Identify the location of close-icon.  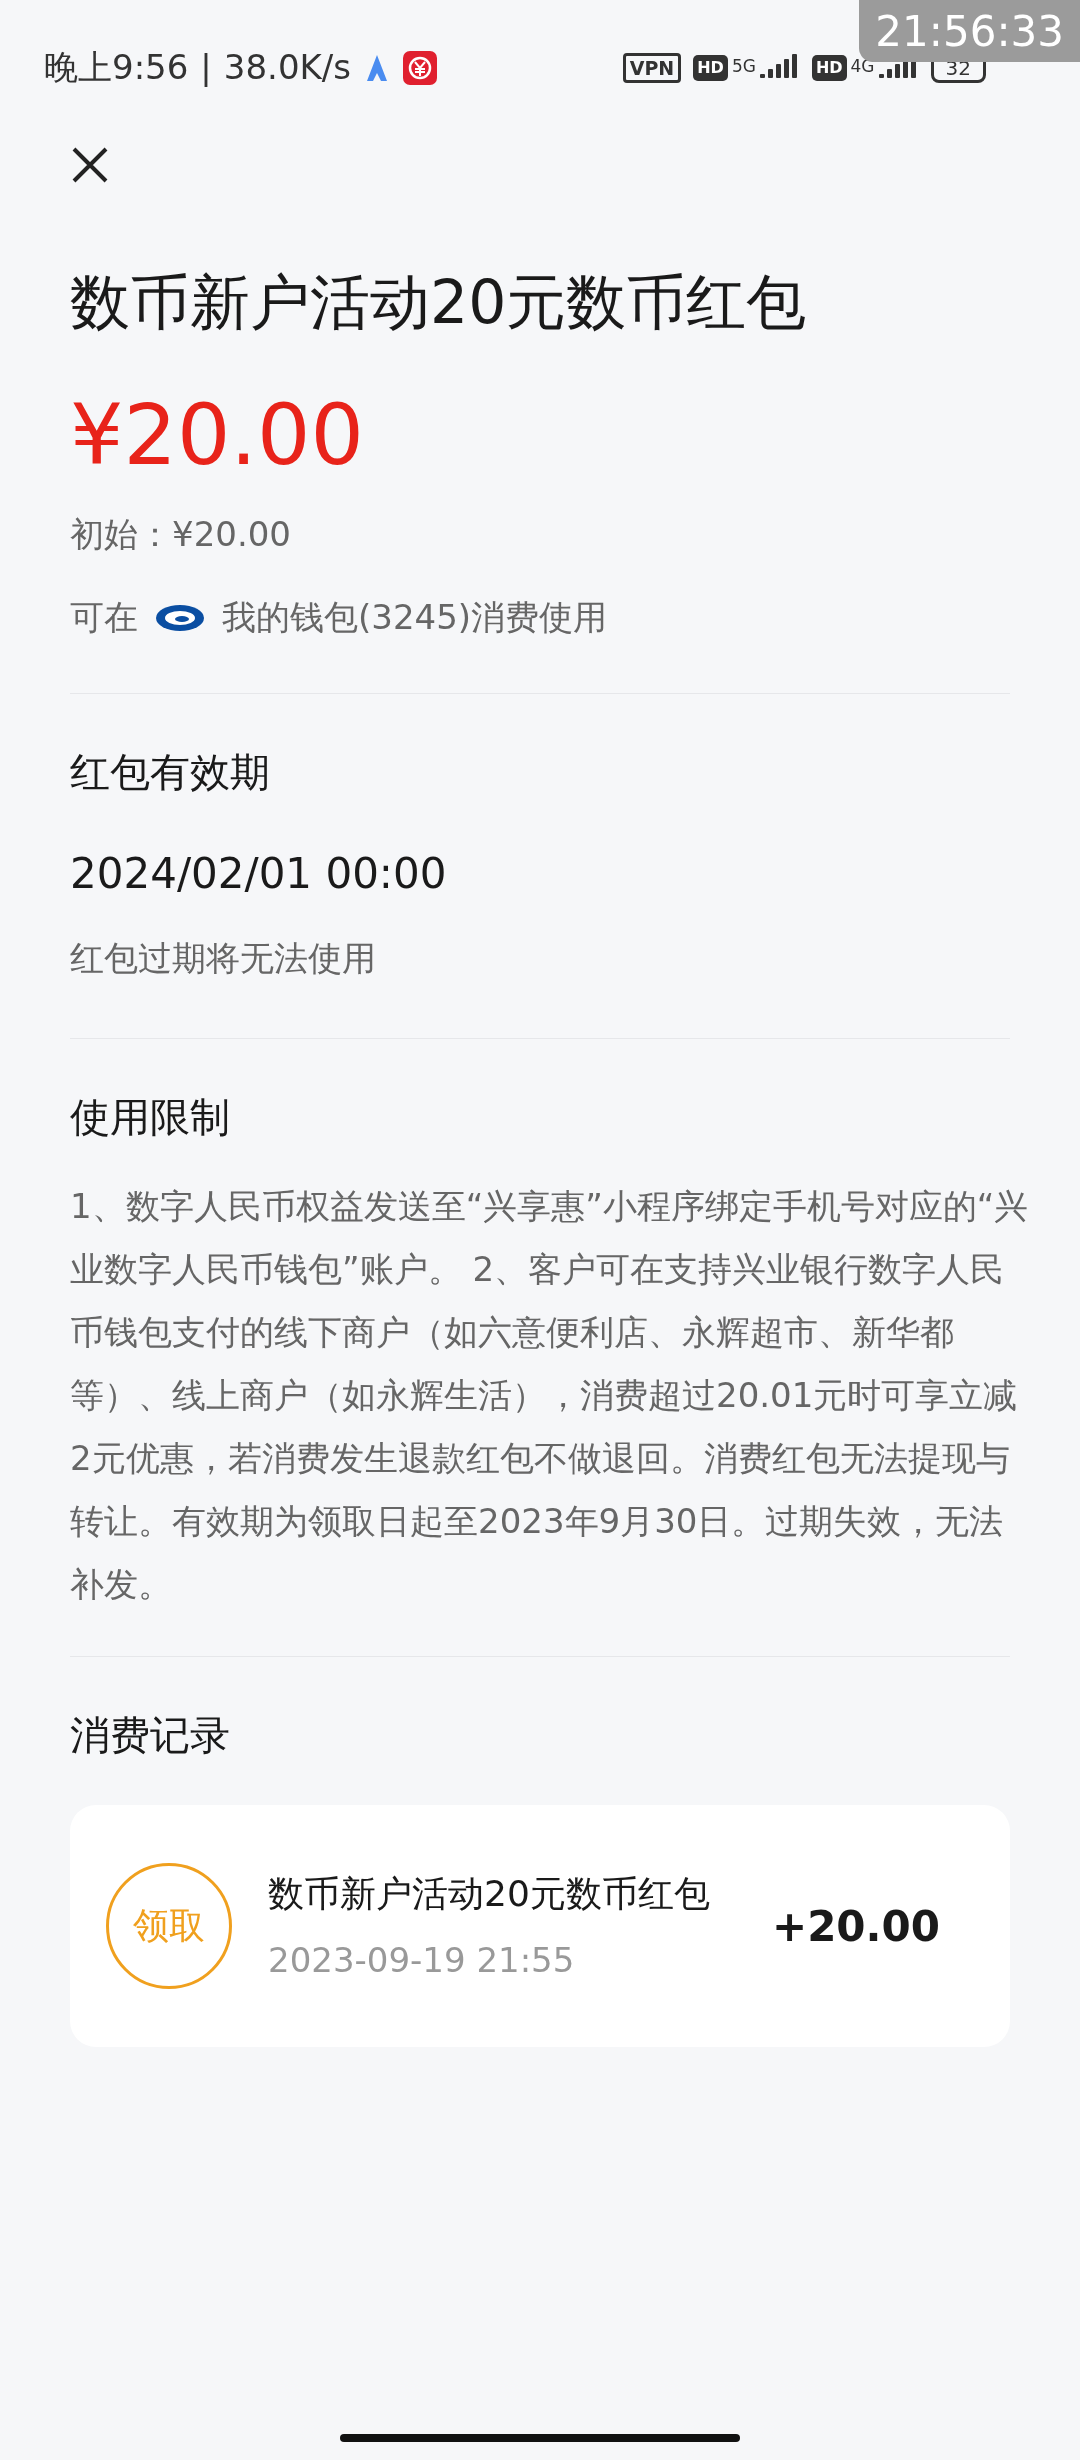
(90, 165).